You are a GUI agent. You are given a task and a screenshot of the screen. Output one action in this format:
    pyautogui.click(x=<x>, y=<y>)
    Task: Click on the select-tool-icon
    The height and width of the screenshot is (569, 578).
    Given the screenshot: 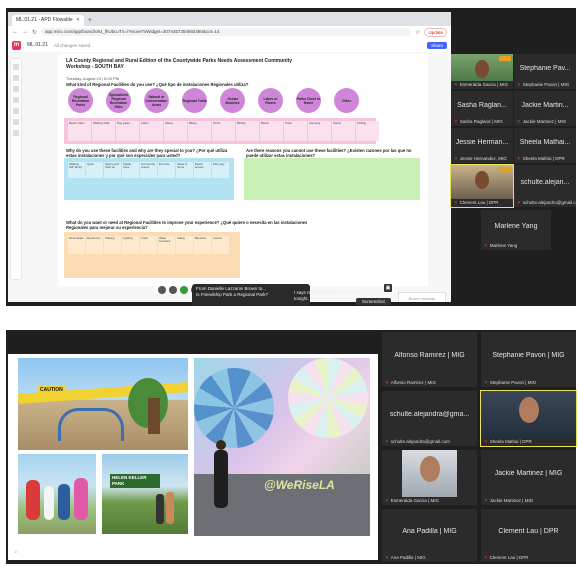 What is the action you would take?
    pyautogui.click(x=16, y=67)
    